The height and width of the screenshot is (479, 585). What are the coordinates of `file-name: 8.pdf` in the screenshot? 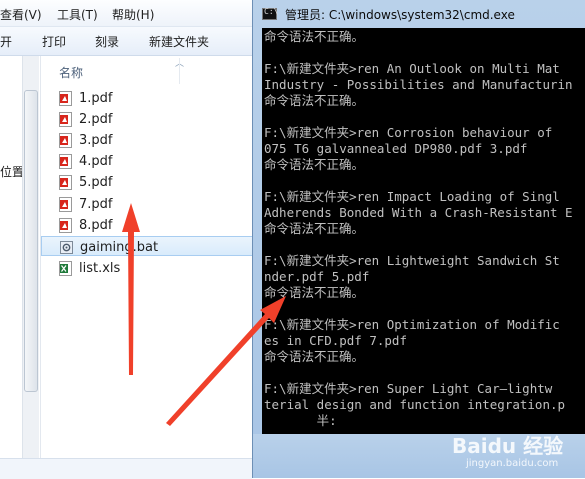 It's located at (96, 225).